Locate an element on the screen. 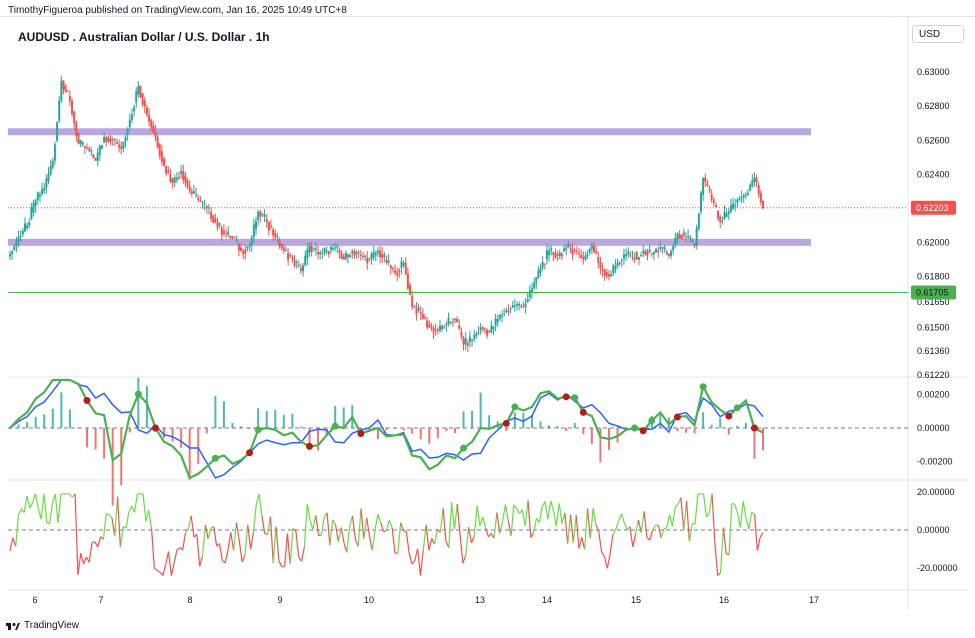 The height and width of the screenshot is (638, 975). support-price-label: 0.61705 is located at coordinates (932, 293).